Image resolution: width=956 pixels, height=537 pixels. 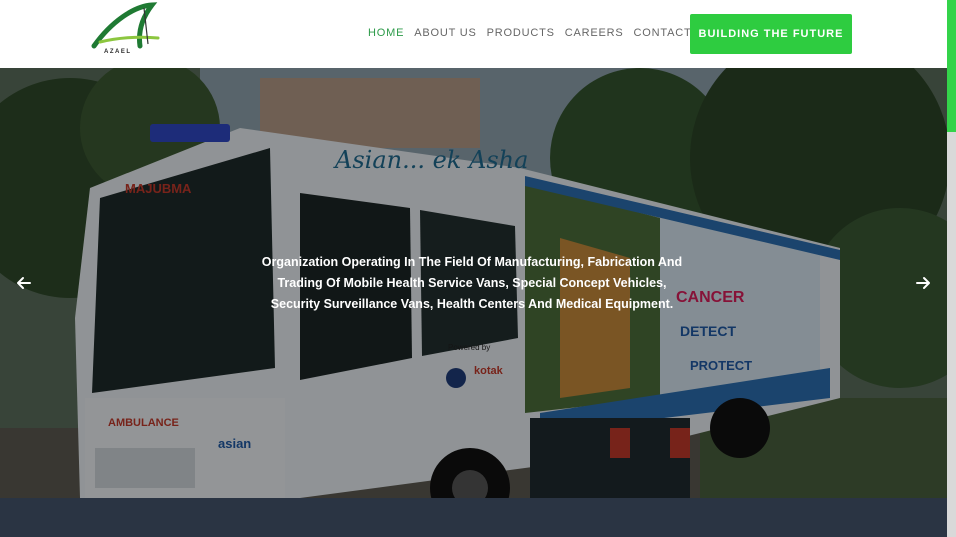 What do you see at coordinates (473, 517) in the screenshot?
I see `dark-section-band` at bounding box center [473, 517].